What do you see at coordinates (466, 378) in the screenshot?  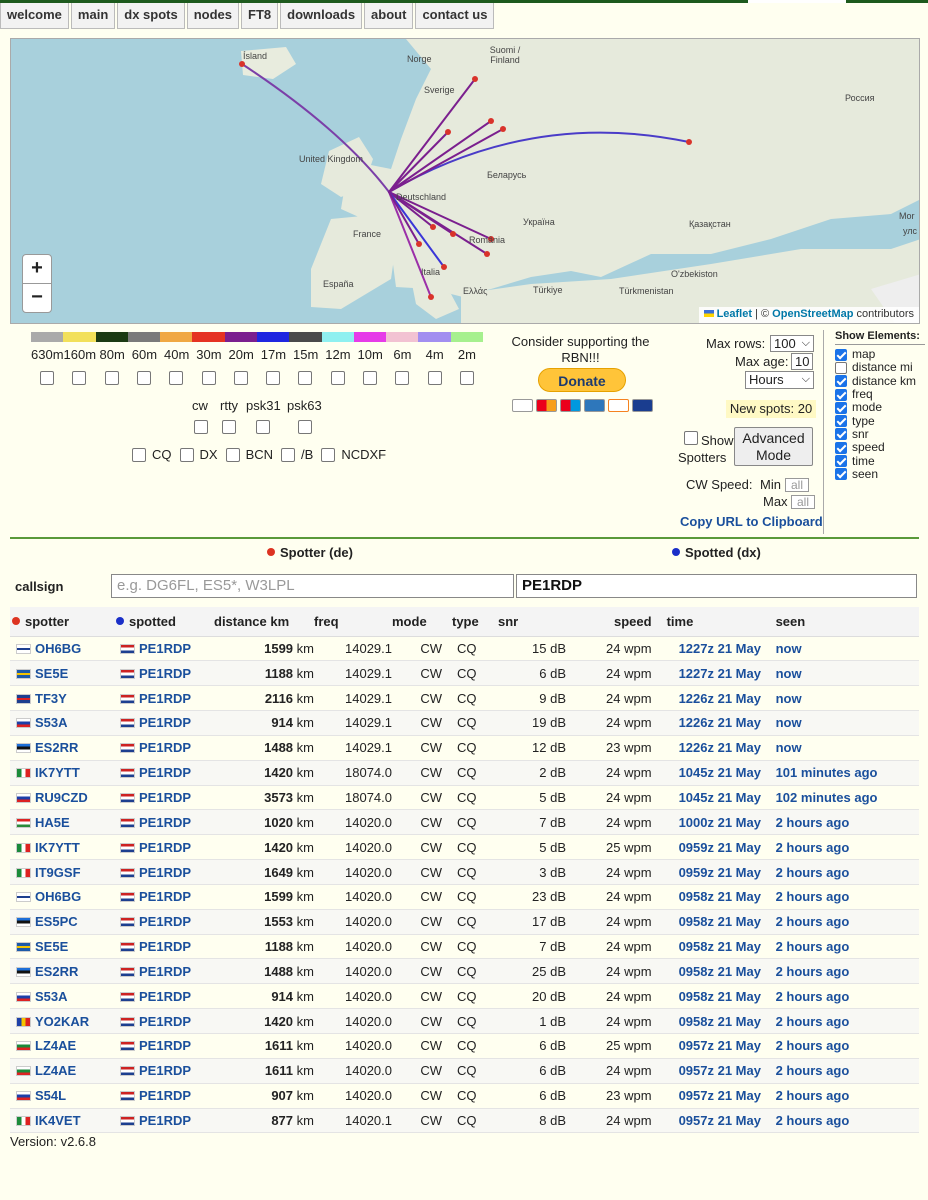 I see `band-checkbox-2m` at bounding box center [466, 378].